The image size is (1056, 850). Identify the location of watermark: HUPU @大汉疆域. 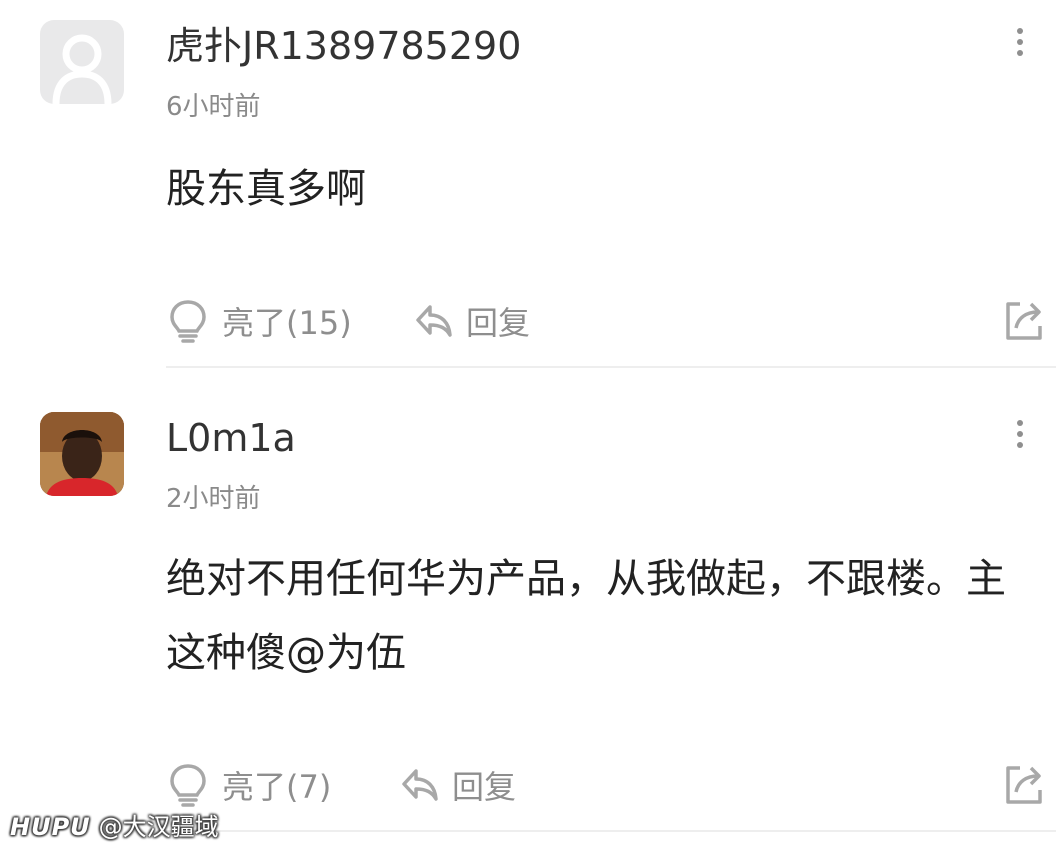
(114, 827).